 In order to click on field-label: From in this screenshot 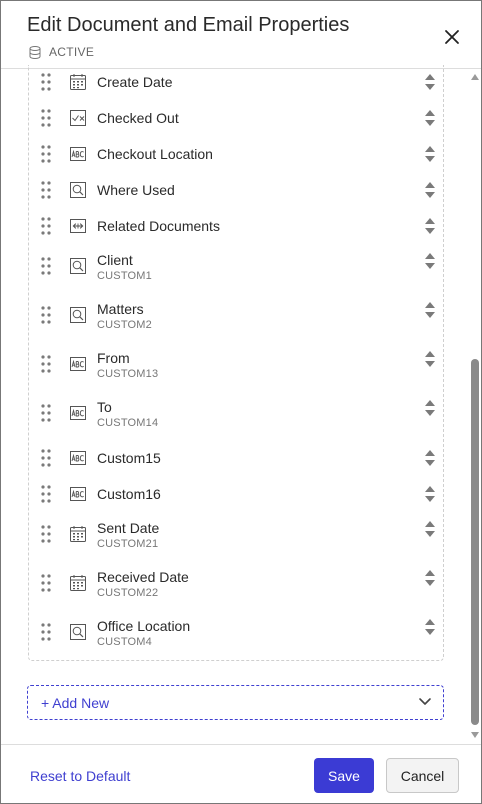, I will do `click(113, 358)`.